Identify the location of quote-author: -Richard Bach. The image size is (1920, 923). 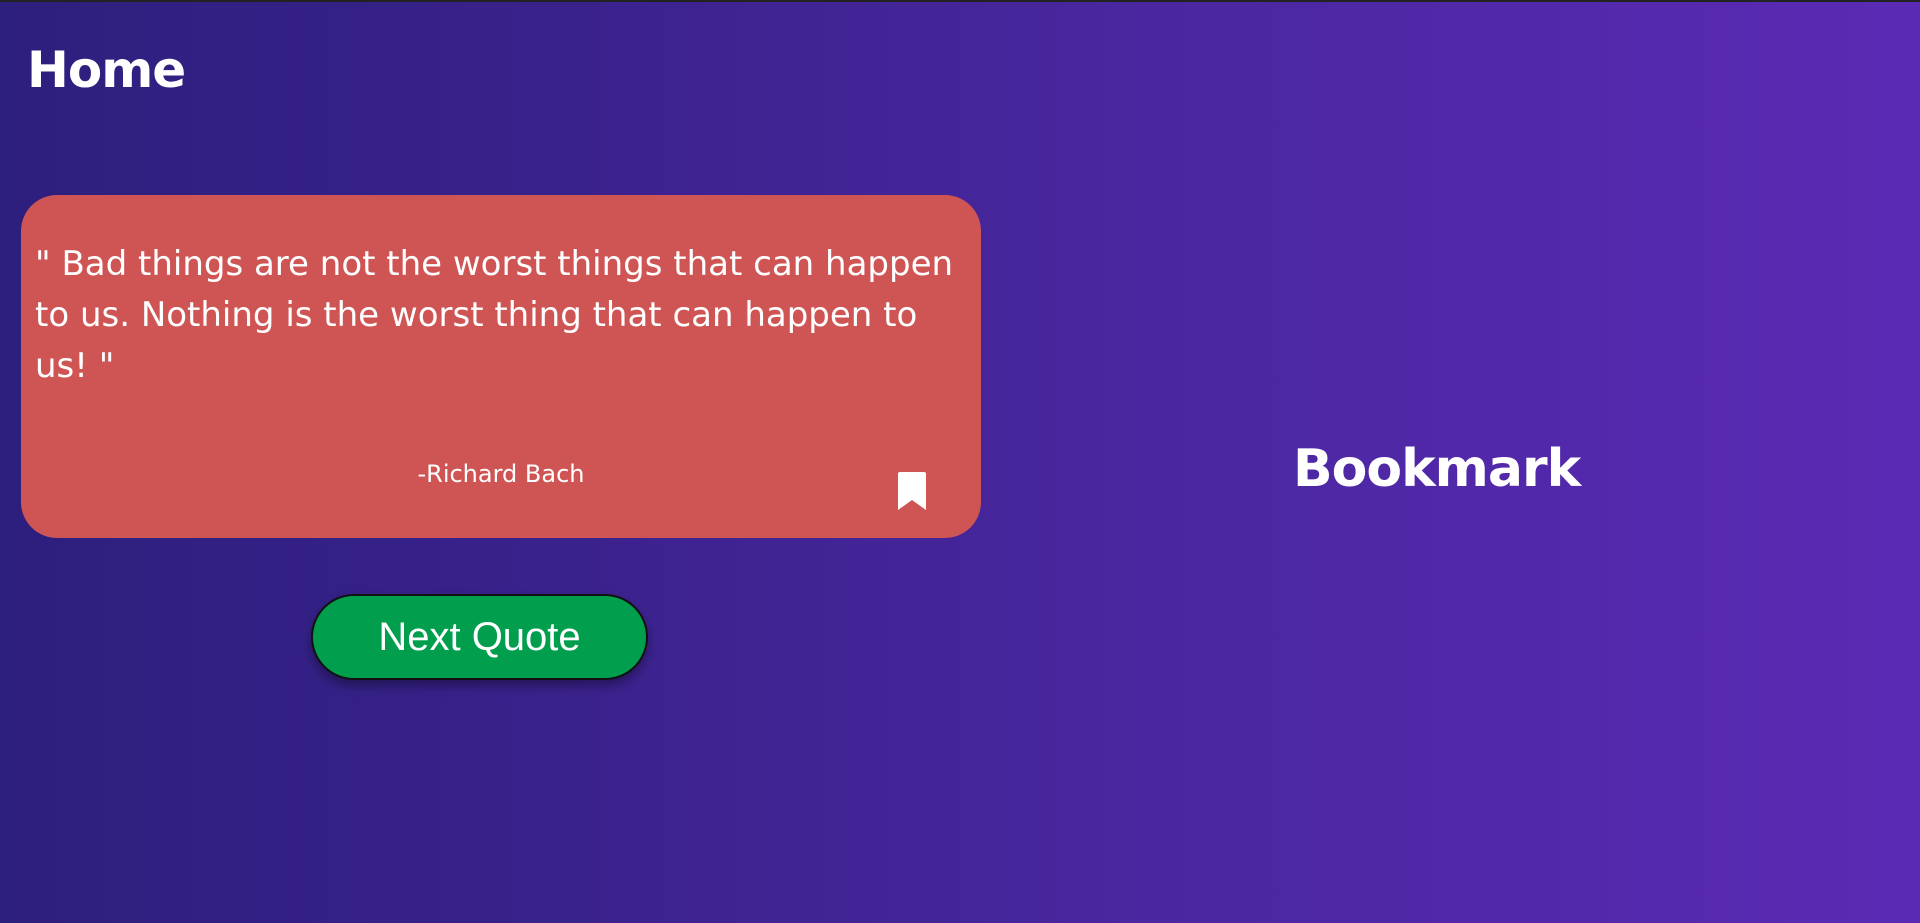
(501, 474).